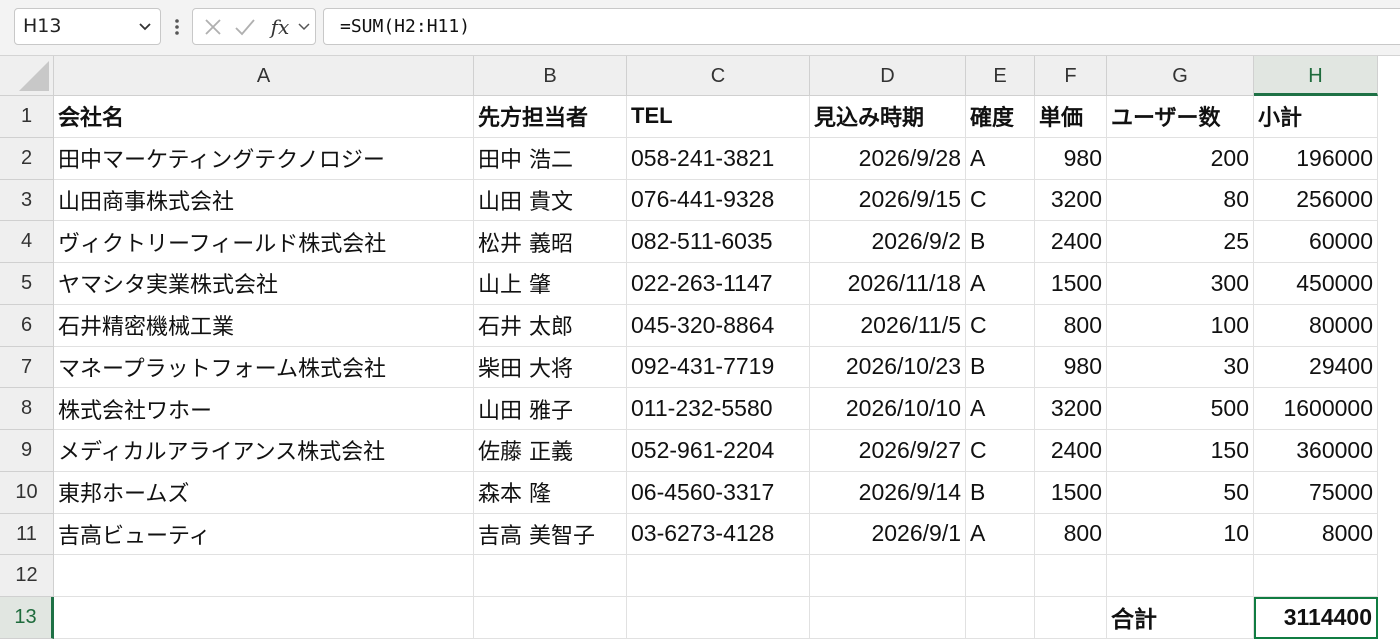 The height and width of the screenshot is (639, 1400). What do you see at coordinates (718, 492) in the screenshot?
I see `cell-c10: 06-4560-3317` at bounding box center [718, 492].